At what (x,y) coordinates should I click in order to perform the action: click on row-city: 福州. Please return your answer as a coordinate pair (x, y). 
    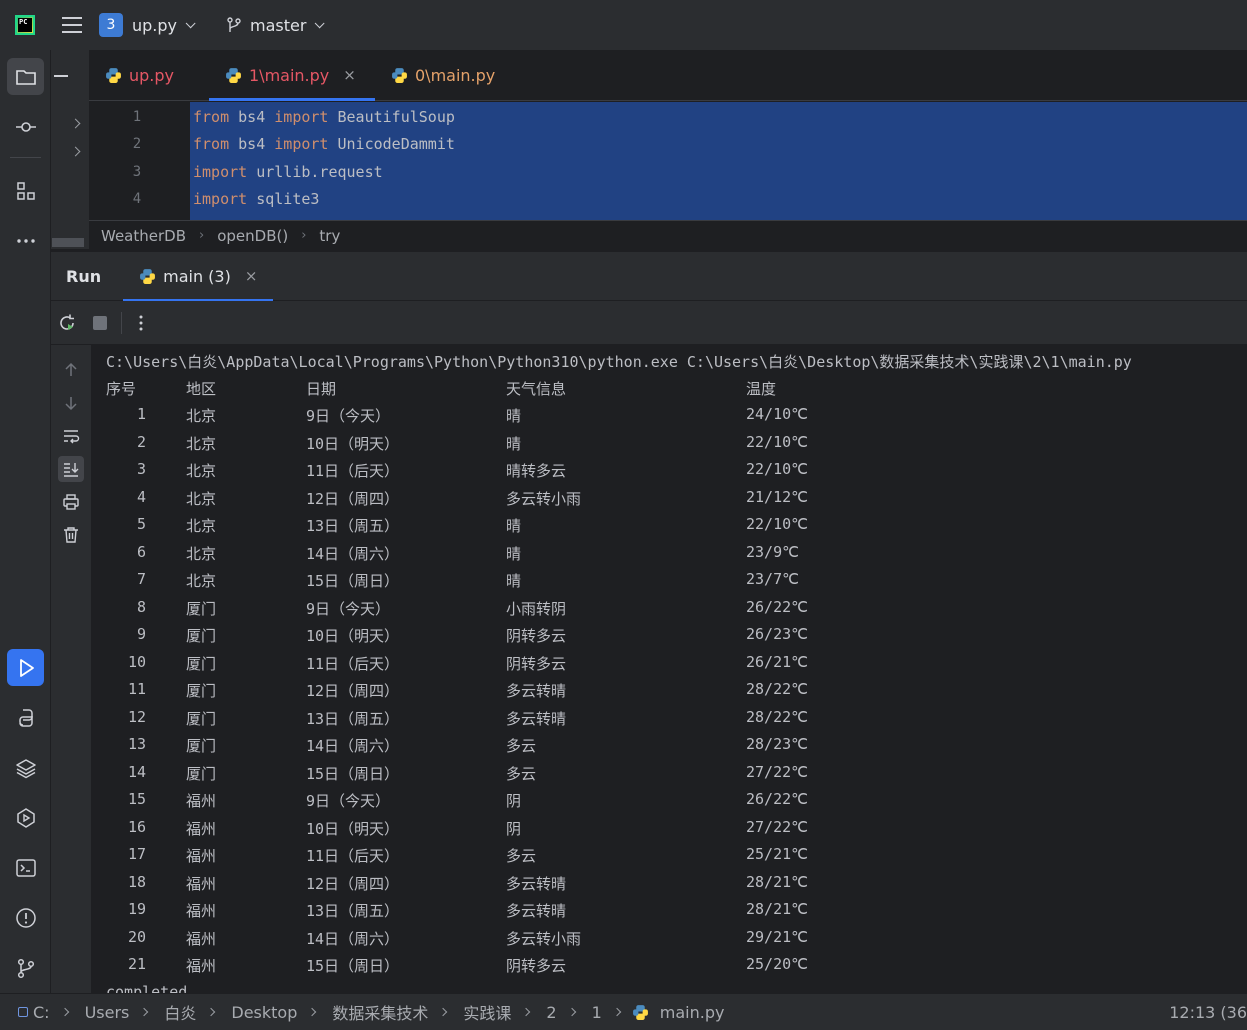
    Looking at the image, I should click on (201, 938).